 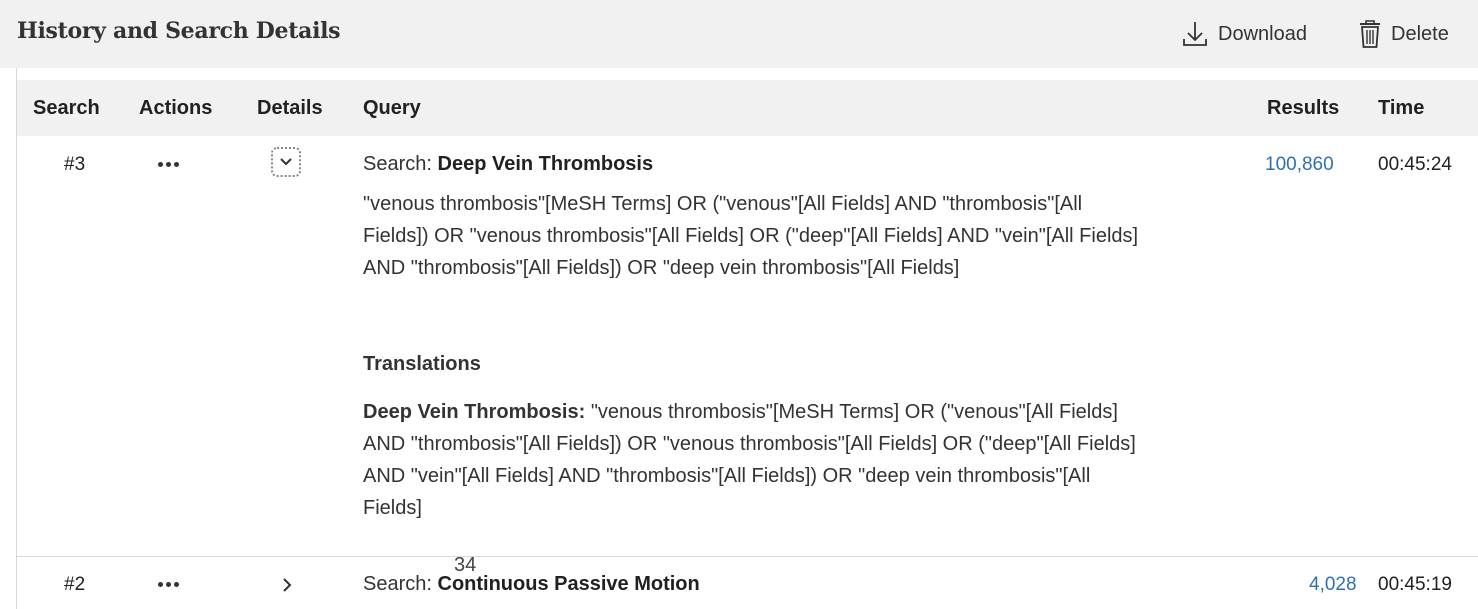 I want to click on results-link: 4,028, so click(x=1333, y=585).